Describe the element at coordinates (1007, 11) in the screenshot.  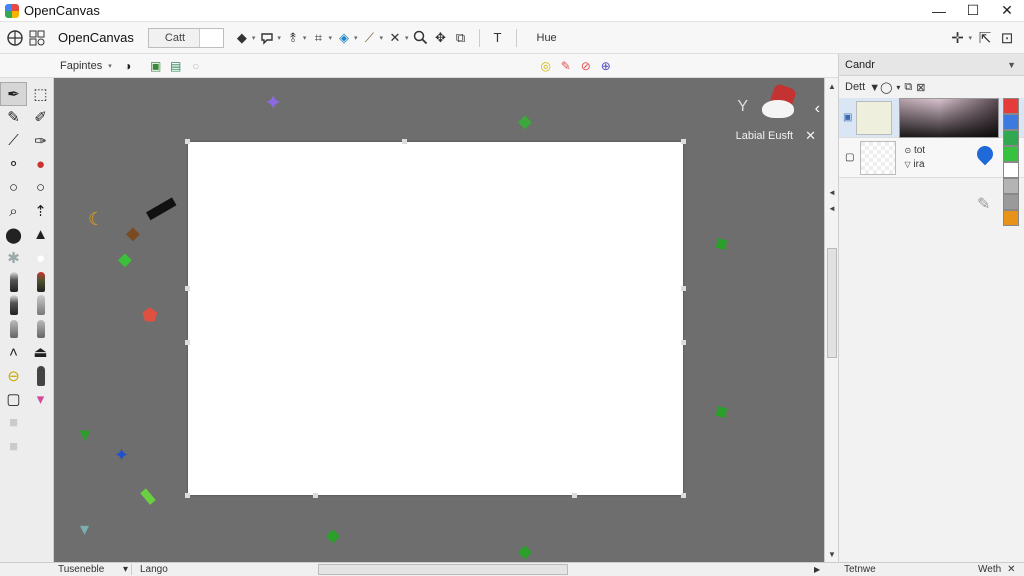
I see `close-button: ✕` at that location.